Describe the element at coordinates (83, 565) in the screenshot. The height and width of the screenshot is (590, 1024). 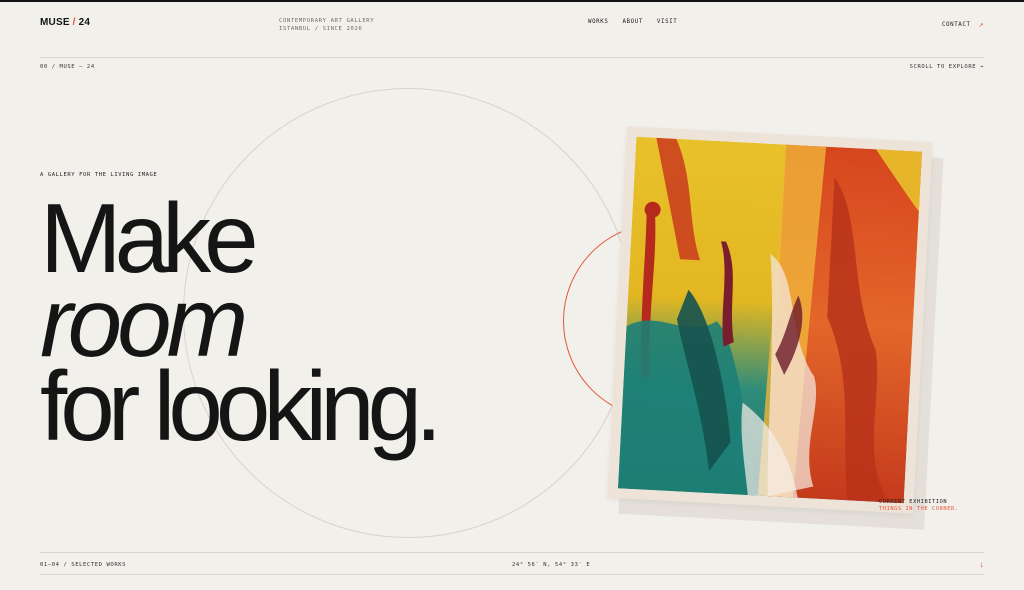
I see `selected-works-index: 01—04 / SELECTED WORKS` at that location.